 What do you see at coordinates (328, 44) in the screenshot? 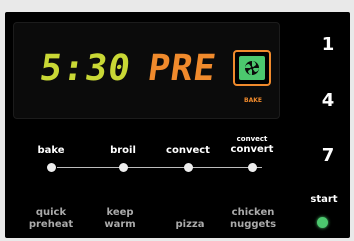
I see `key-1: 1` at bounding box center [328, 44].